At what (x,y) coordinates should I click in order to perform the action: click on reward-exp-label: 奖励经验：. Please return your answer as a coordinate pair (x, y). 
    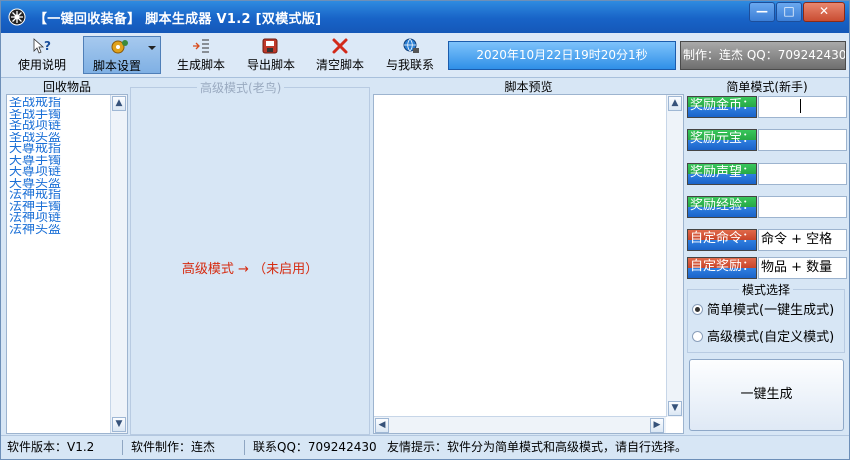
    Looking at the image, I should click on (722, 207).